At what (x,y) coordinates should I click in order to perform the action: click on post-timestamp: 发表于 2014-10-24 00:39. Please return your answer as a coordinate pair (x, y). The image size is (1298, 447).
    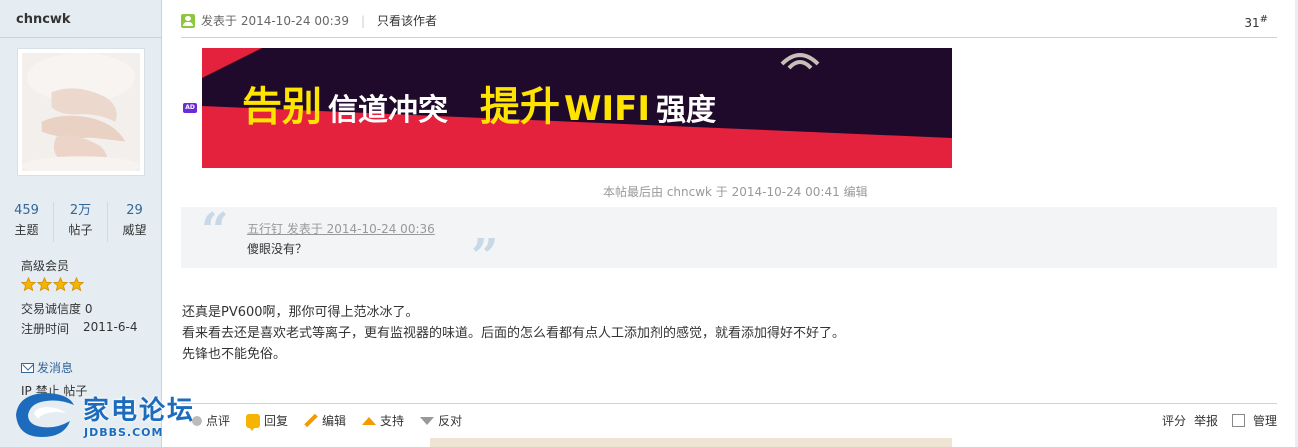
    Looking at the image, I should click on (275, 21).